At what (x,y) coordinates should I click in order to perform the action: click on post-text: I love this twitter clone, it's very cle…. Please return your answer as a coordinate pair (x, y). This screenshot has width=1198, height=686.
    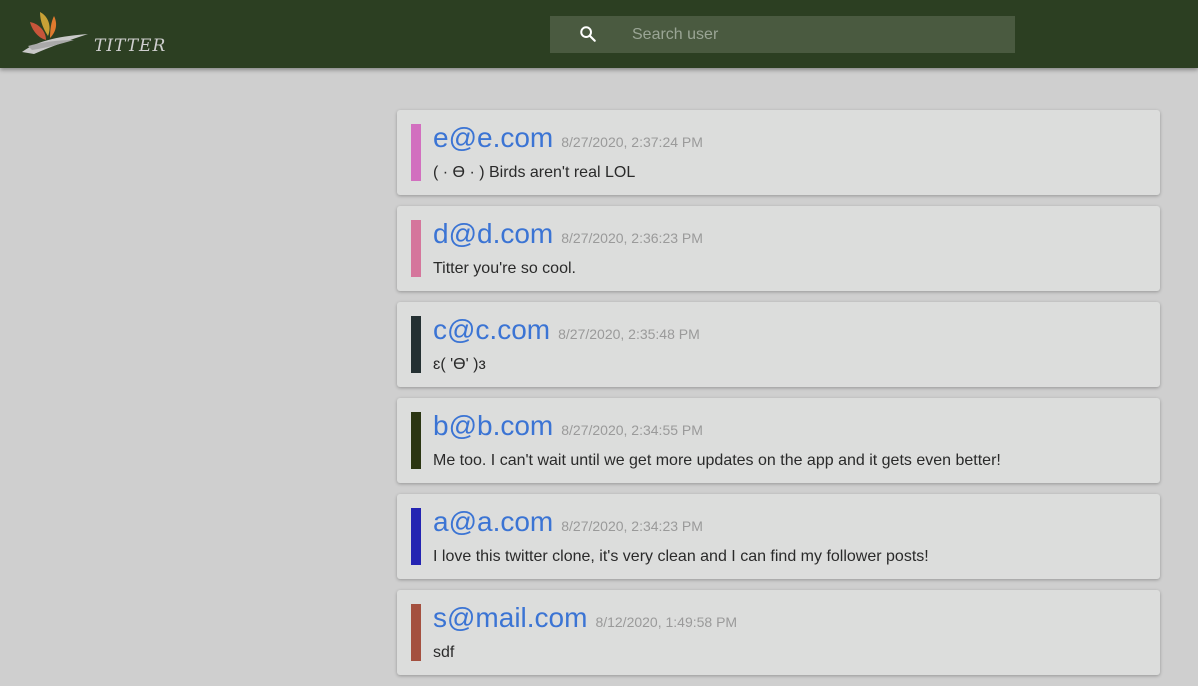
    Looking at the image, I should click on (681, 556).